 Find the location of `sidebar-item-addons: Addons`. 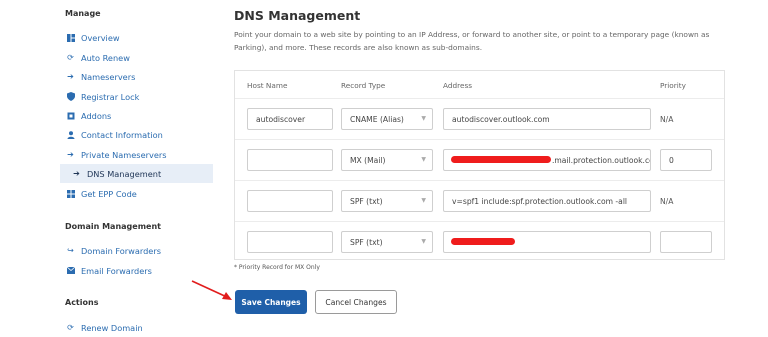

sidebar-item-addons: Addons is located at coordinates (136, 115).